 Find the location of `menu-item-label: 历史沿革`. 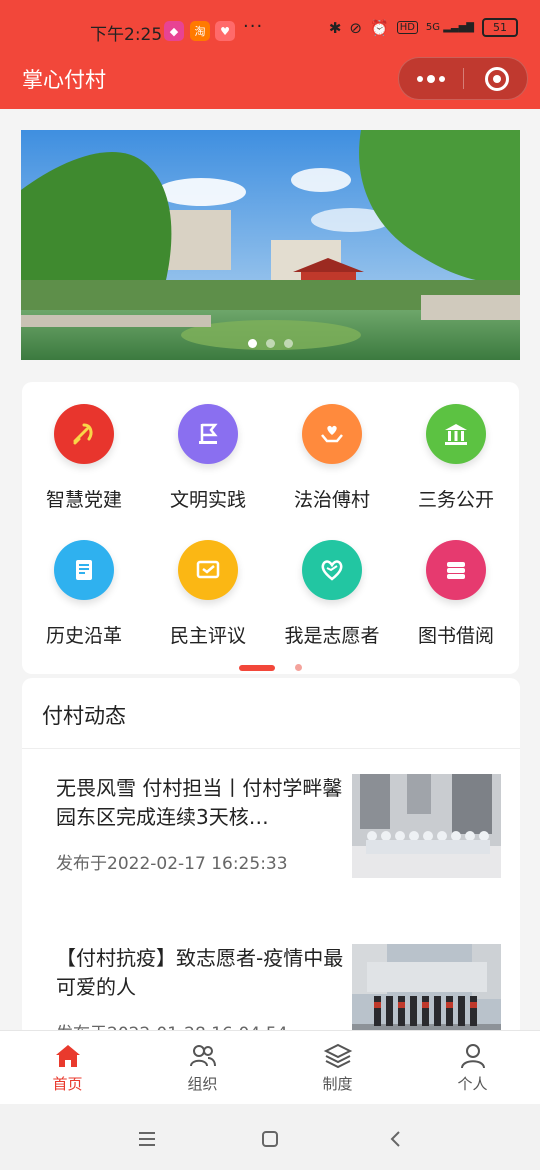

menu-item-label: 历史沿革 is located at coordinates (83, 636).